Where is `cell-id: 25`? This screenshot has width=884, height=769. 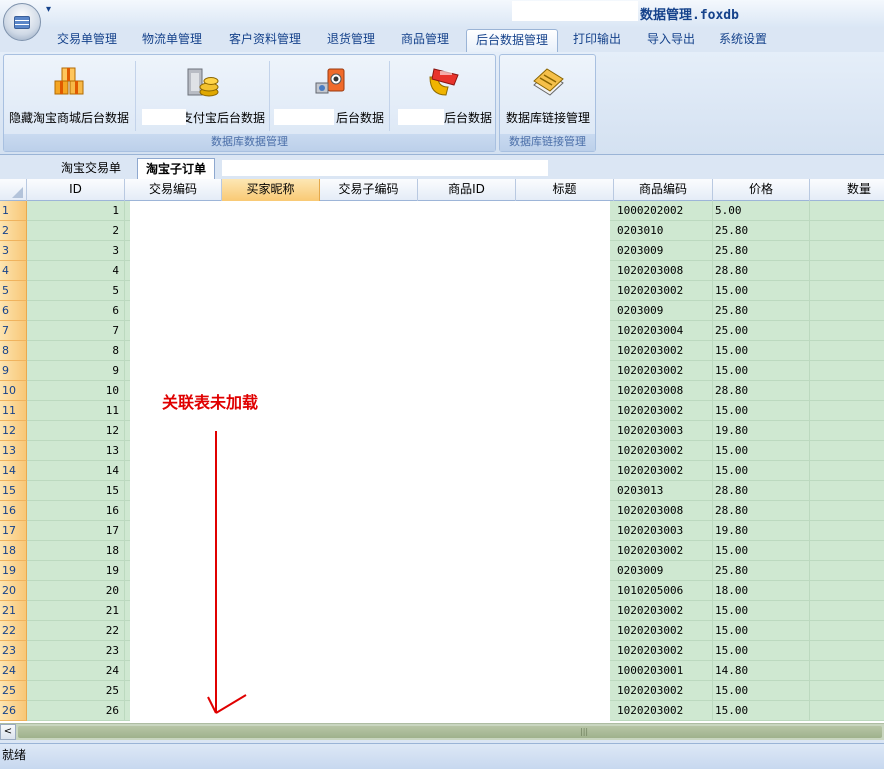 cell-id: 25 is located at coordinates (76, 691).